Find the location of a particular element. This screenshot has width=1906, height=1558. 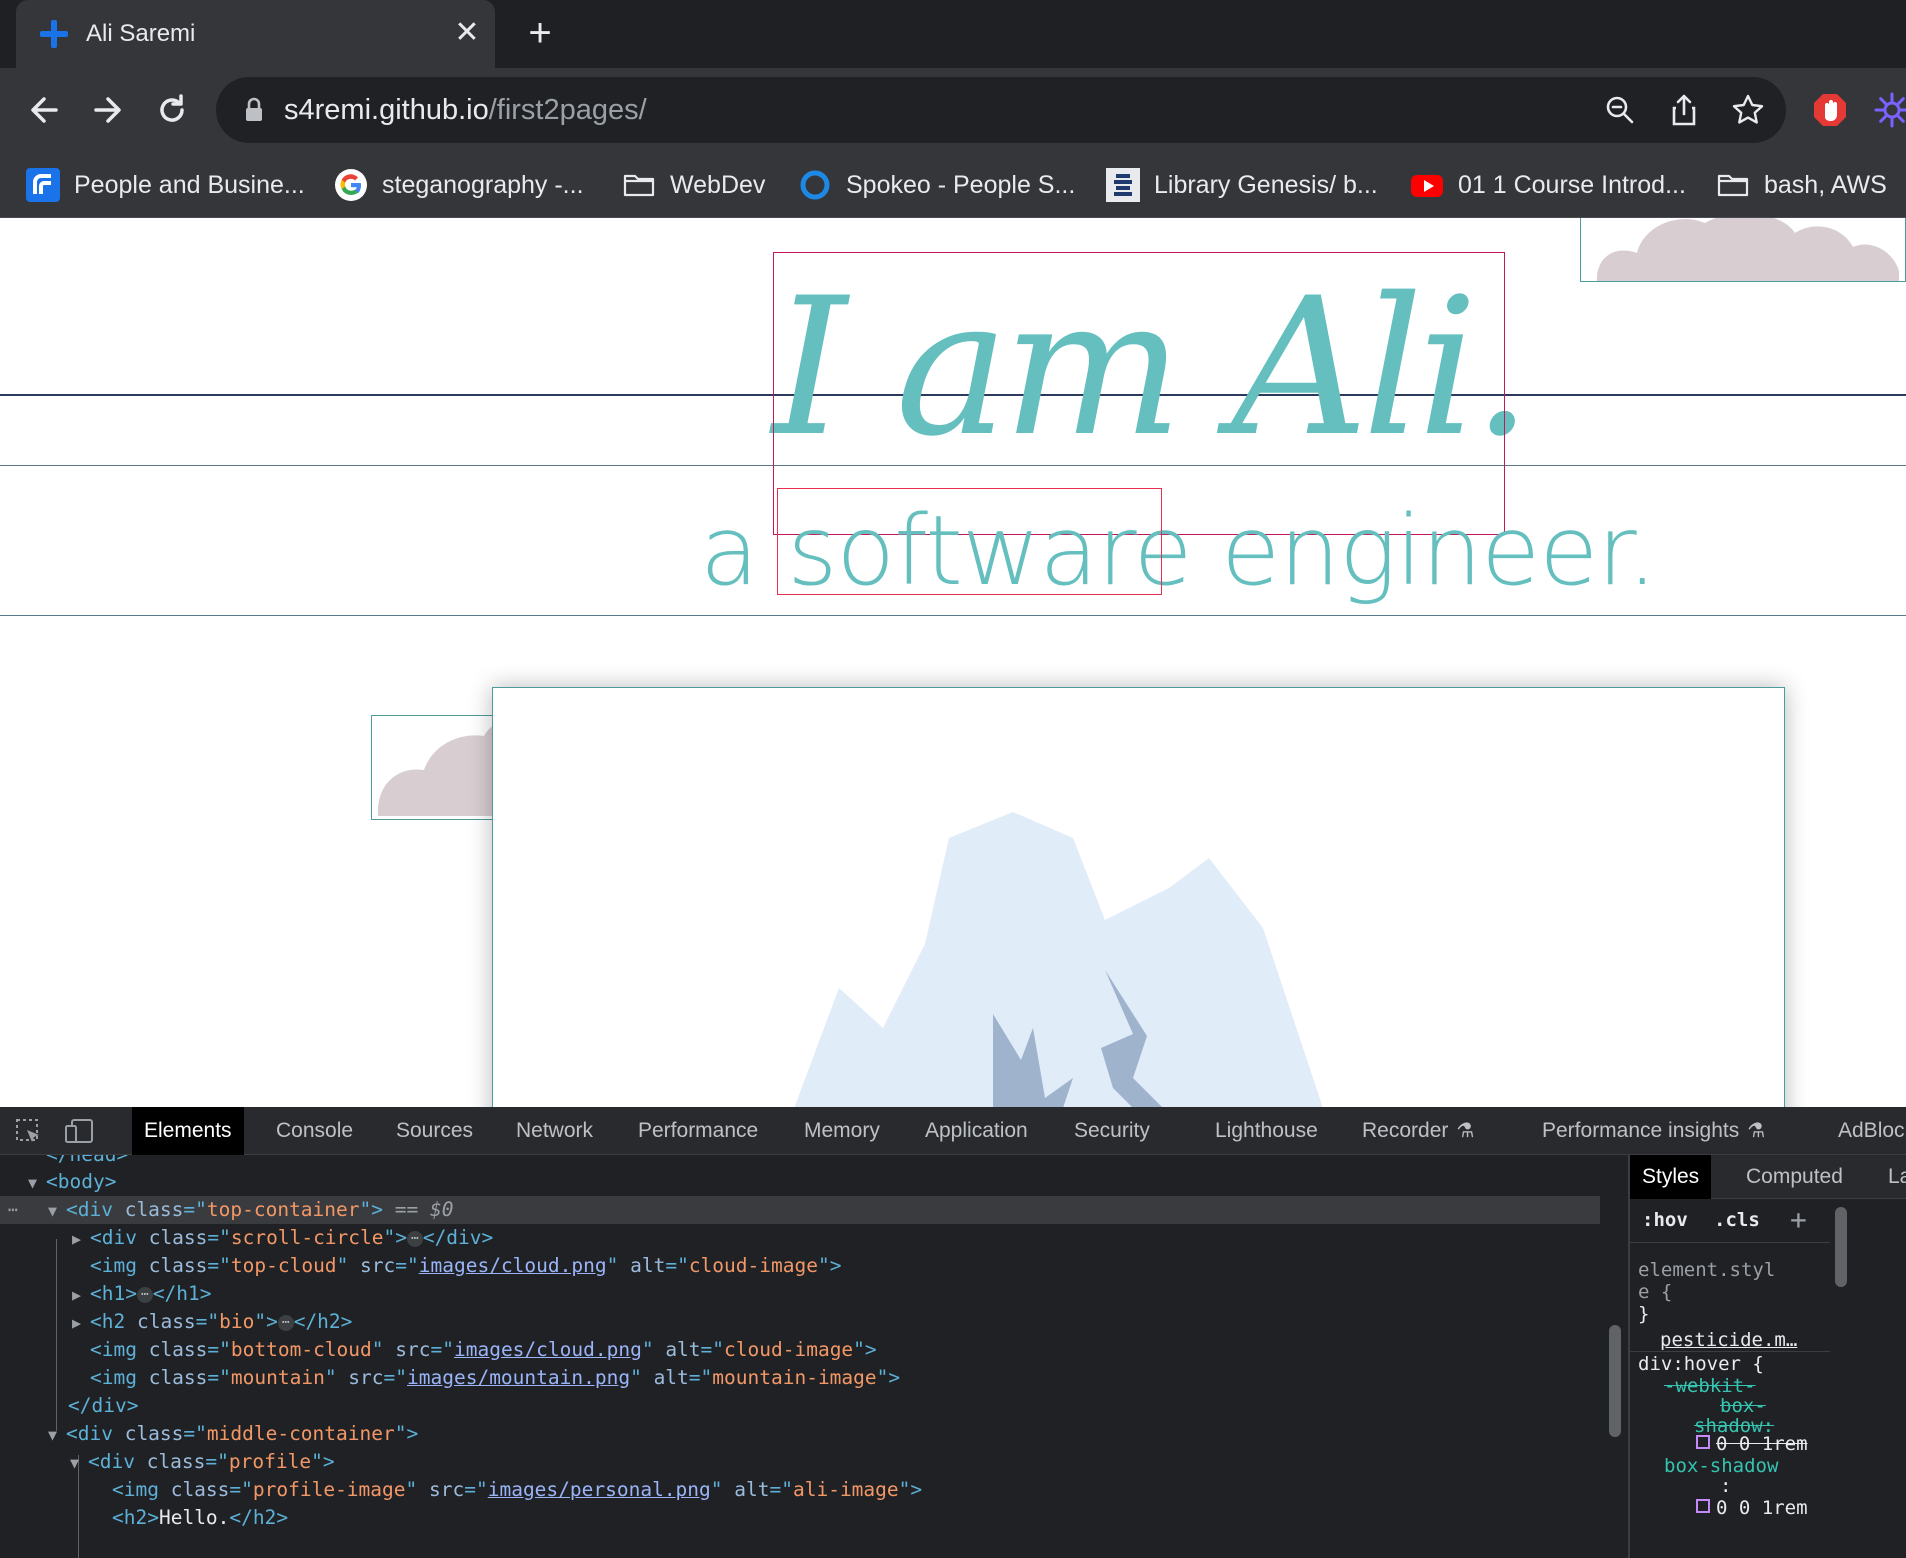

google-icon is located at coordinates (351, 185).